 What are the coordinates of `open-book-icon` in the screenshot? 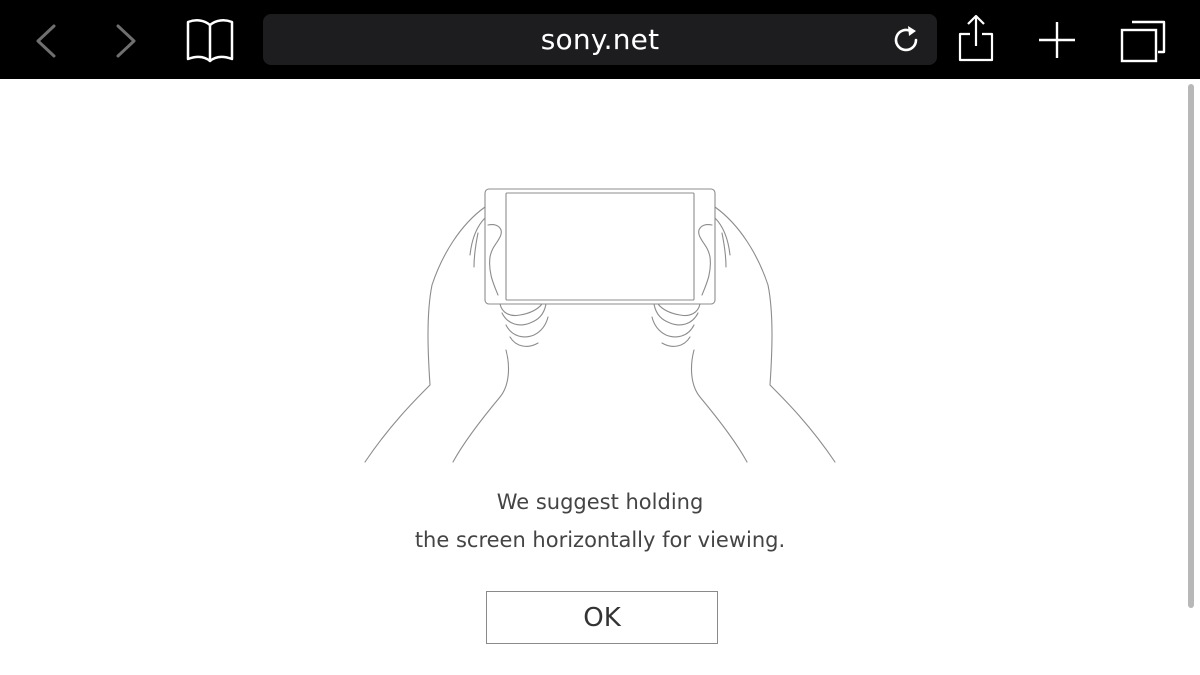 It's located at (210, 41).